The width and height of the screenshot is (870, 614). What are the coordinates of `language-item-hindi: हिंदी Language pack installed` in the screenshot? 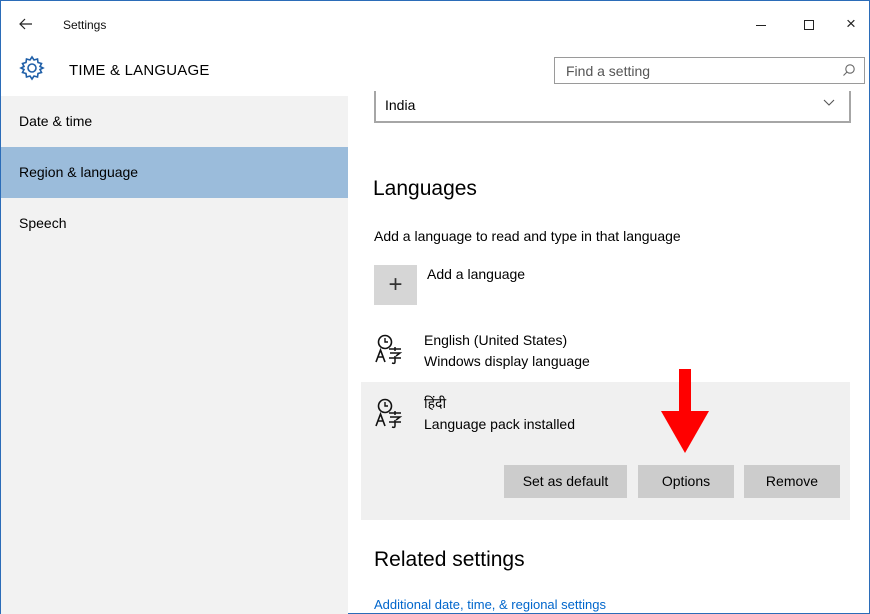 It's located at (605, 451).